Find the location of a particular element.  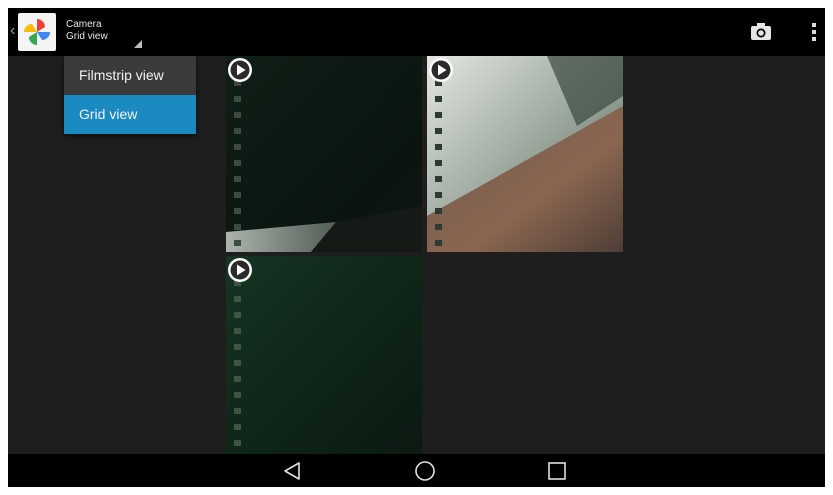

action-bar: ‹ Camera Grid view is located at coordinates (416, 32).